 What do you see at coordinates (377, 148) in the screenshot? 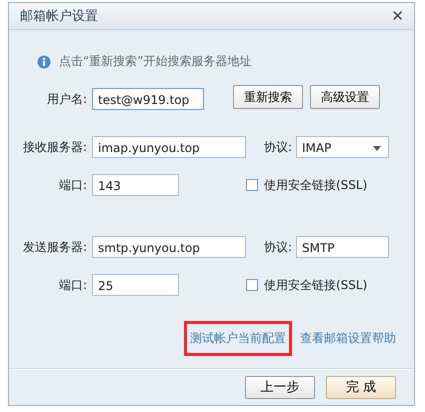
I see `caret-icon` at bounding box center [377, 148].